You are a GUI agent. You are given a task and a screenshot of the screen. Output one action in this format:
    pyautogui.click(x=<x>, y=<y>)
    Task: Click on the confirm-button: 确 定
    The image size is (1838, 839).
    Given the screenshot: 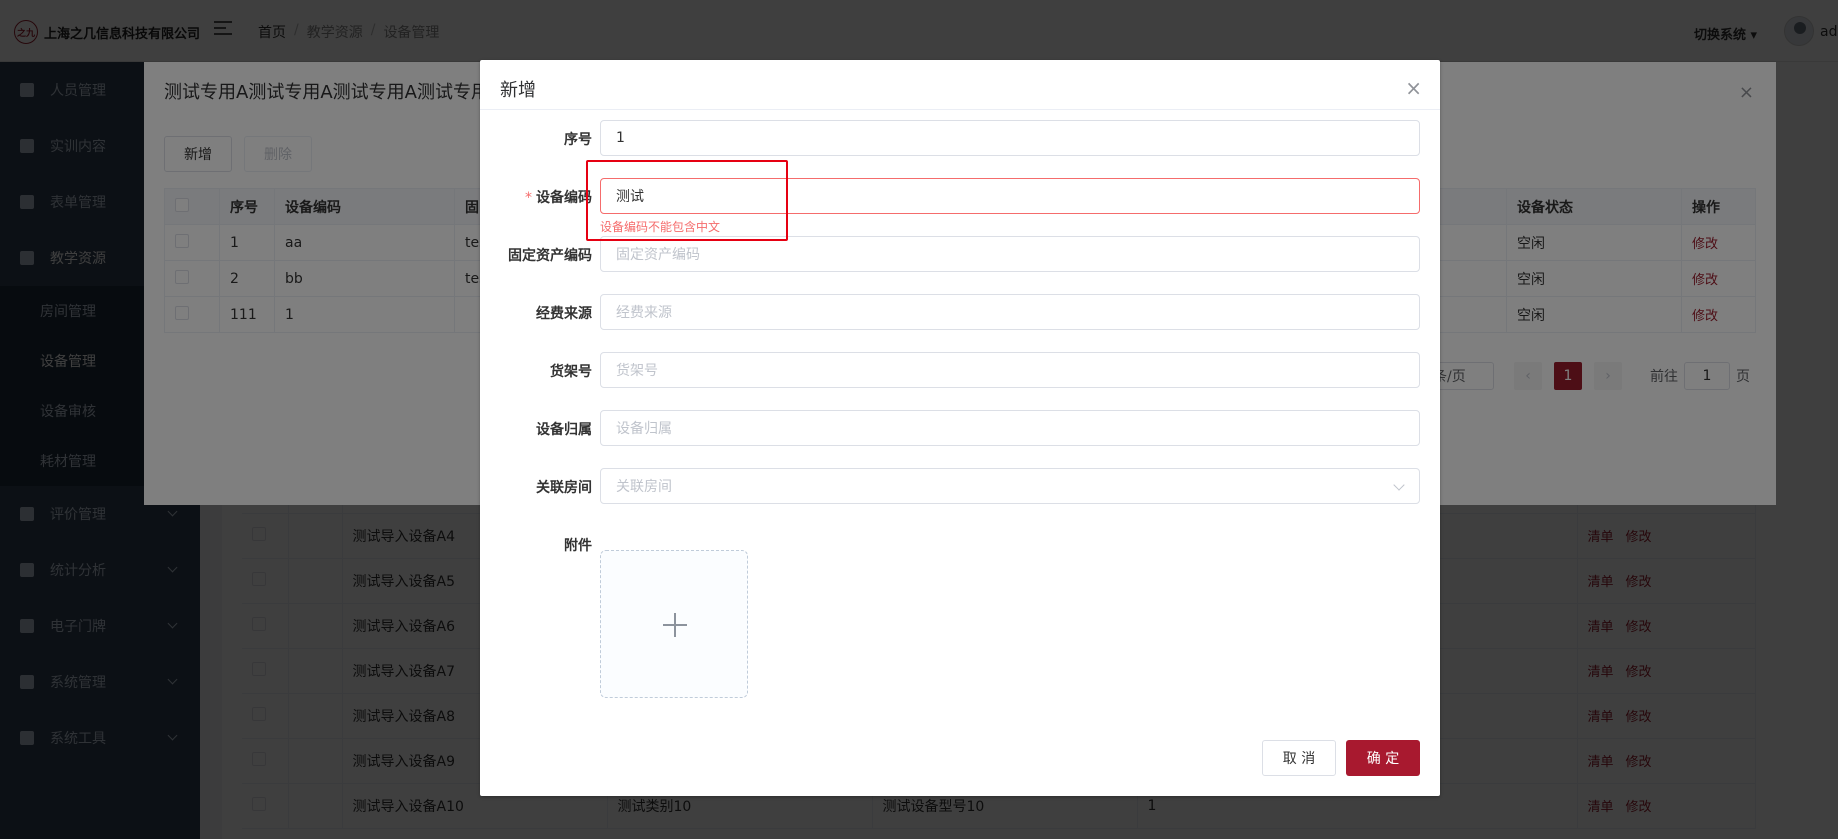 What is the action you would take?
    pyautogui.click(x=1383, y=758)
    